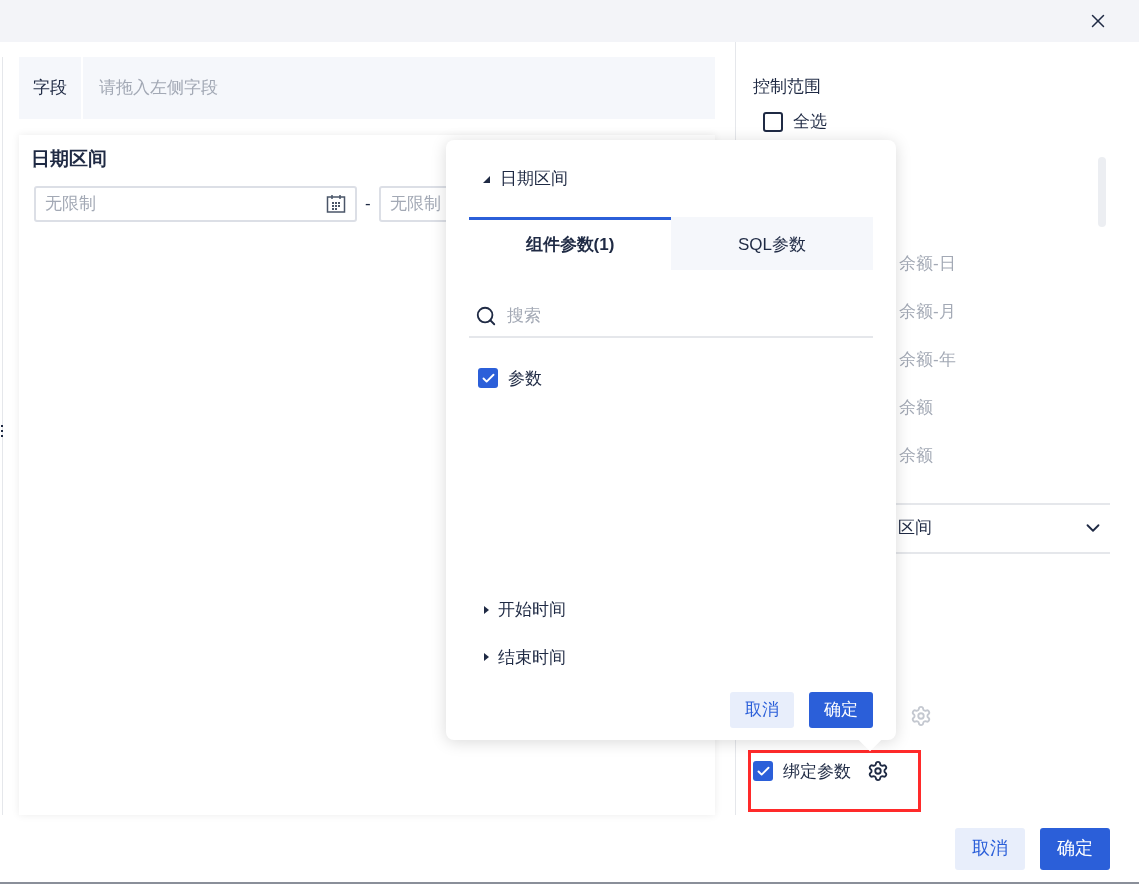 The width and height of the screenshot is (1139, 884). What do you see at coordinates (464, 203) in the screenshot?
I see `end-date-input: 无限制` at bounding box center [464, 203].